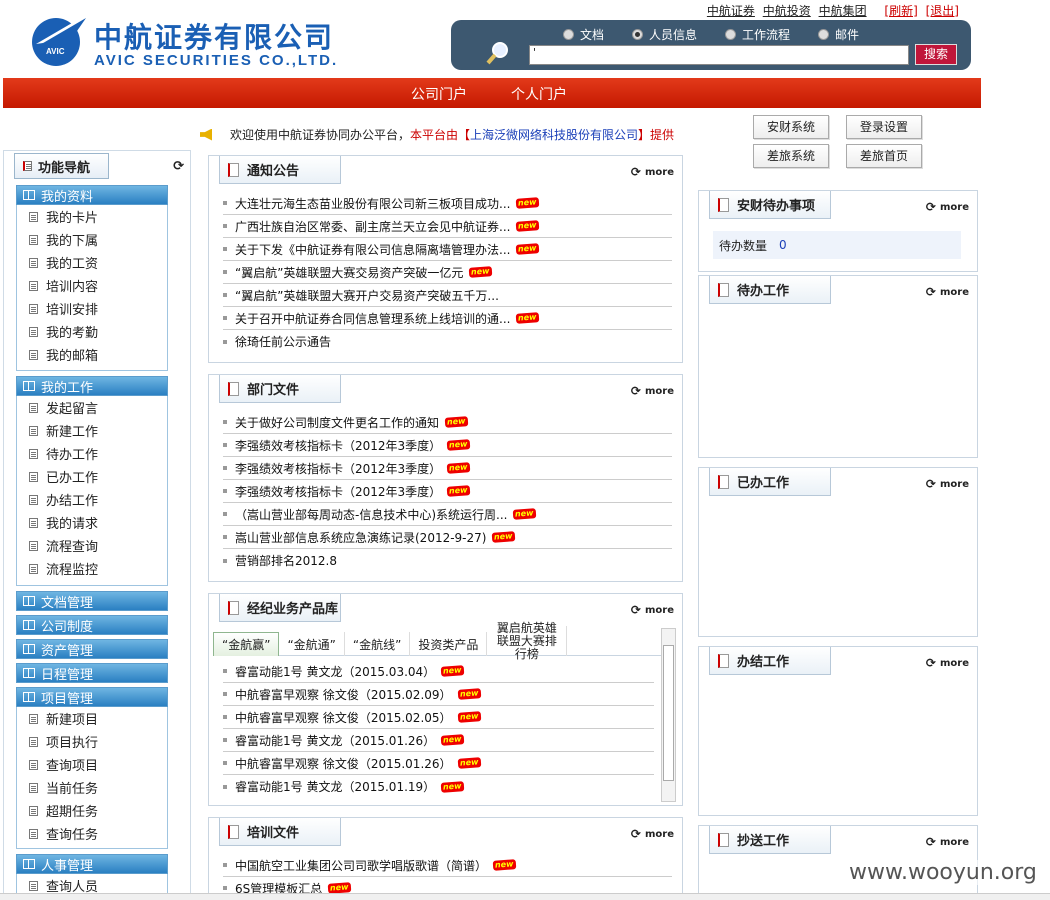 This screenshot has width=1050, height=900. What do you see at coordinates (92, 407) in the screenshot?
I see `sidebar-item: 发起留言` at bounding box center [92, 407].